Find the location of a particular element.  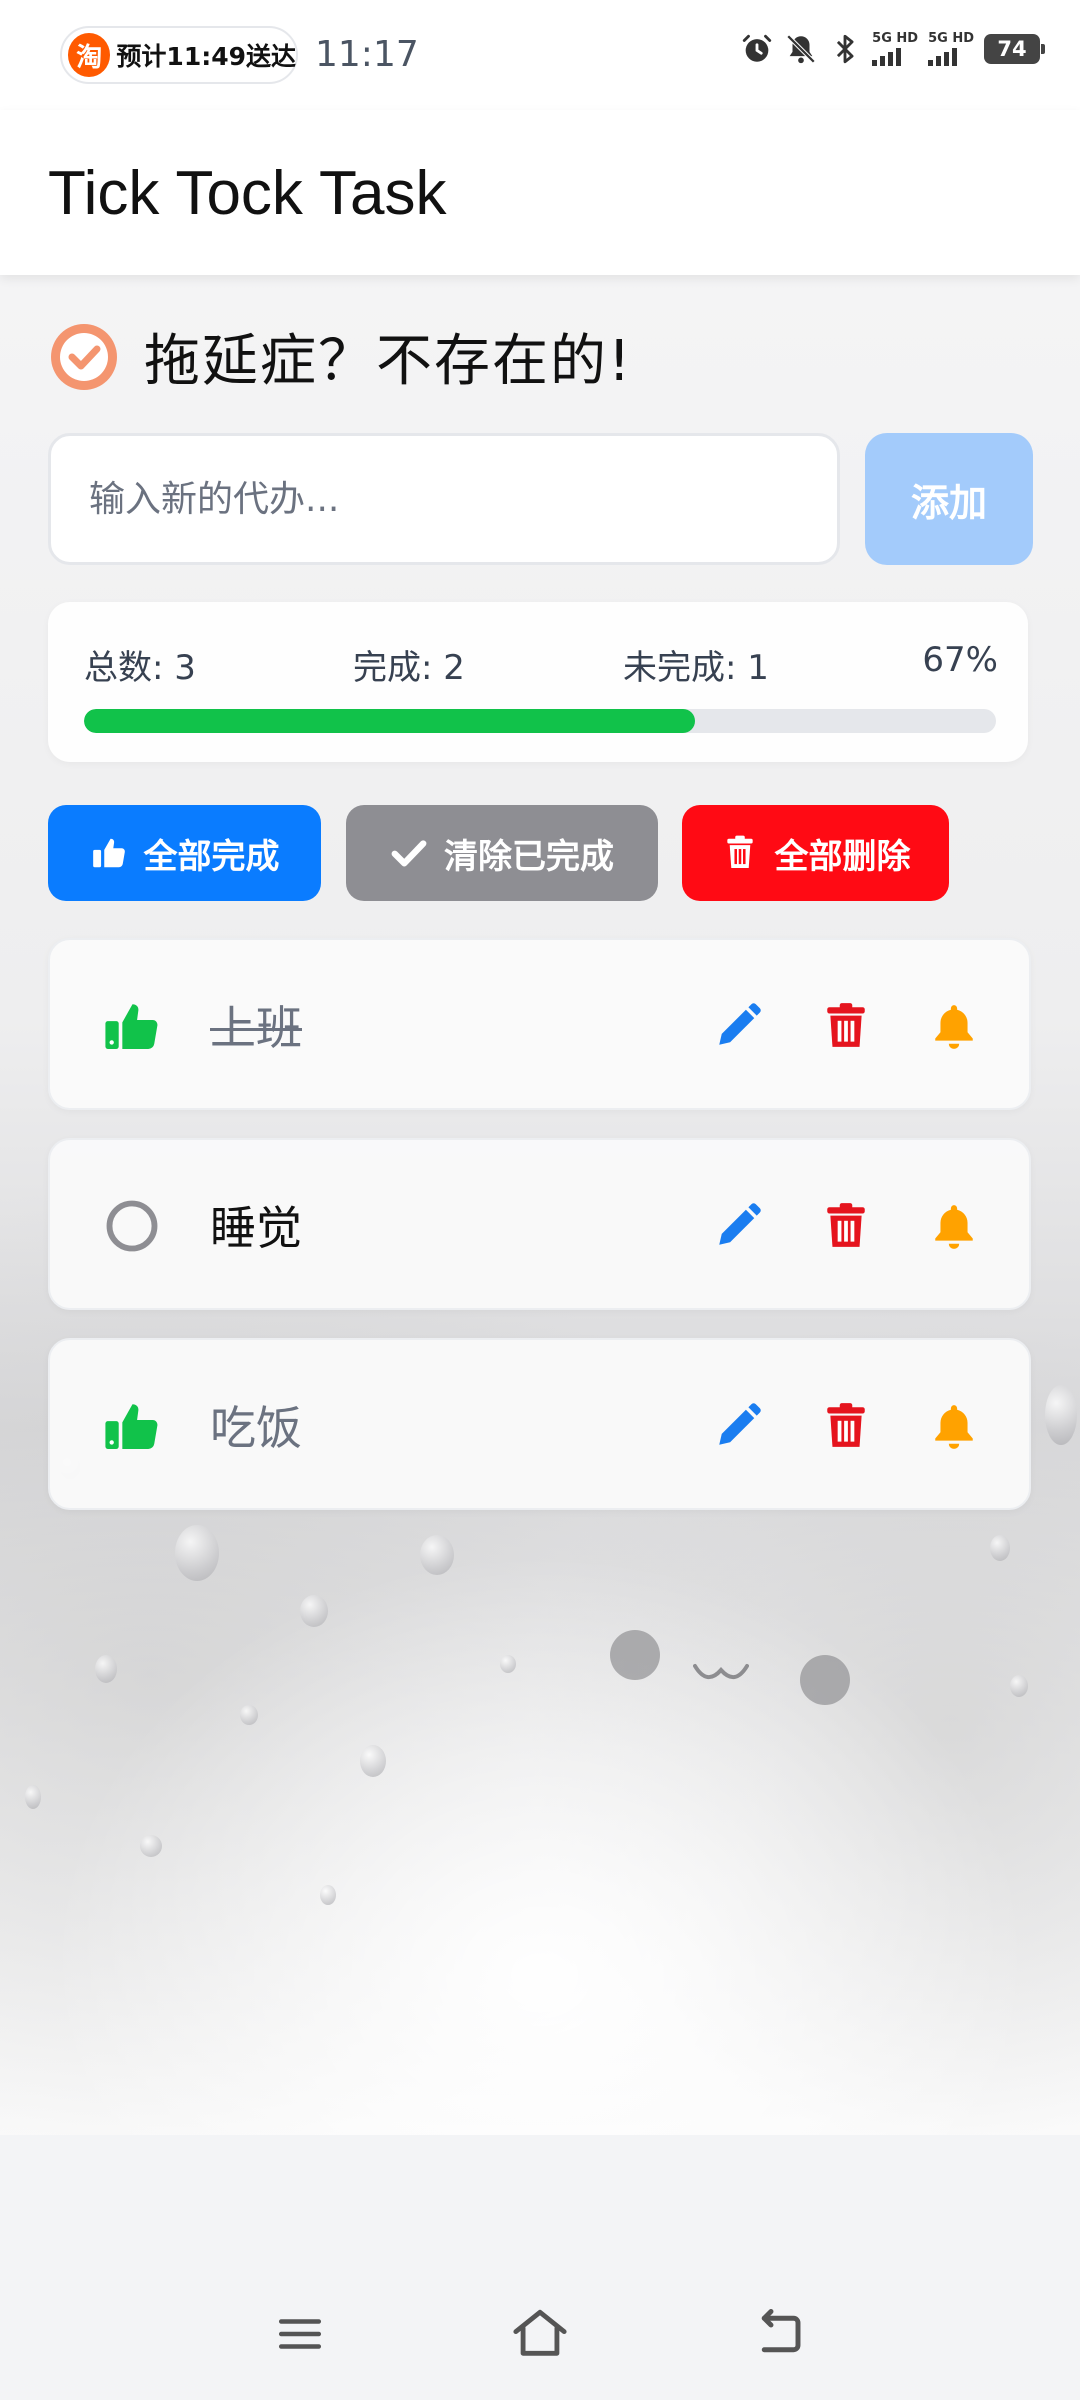

signal-strength-1: 5G HD is located at coordinates (895, 49).